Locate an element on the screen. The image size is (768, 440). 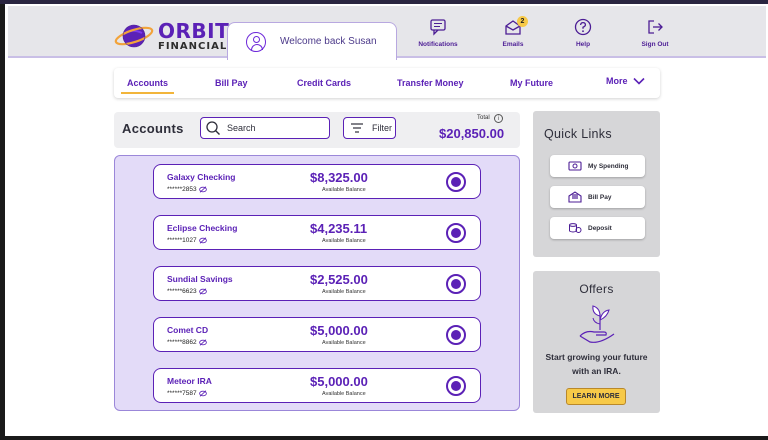
offers-message: Start growing your future with an IRA. is located at coordinates (596, 364).